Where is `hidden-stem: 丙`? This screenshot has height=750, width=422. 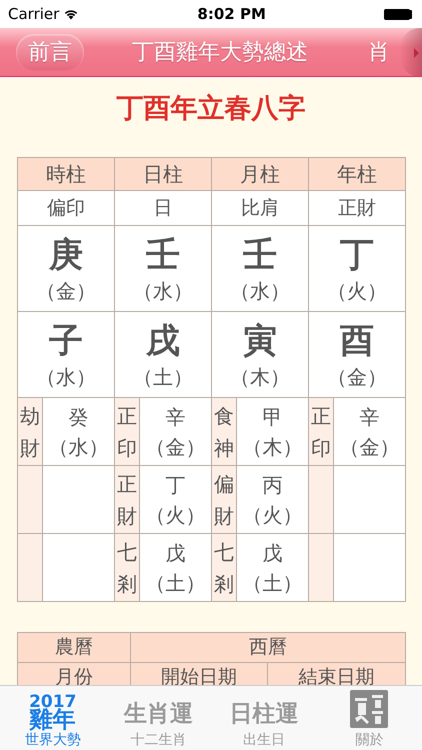
hidden-stem: 丙 is located at coordinates (273, 485).